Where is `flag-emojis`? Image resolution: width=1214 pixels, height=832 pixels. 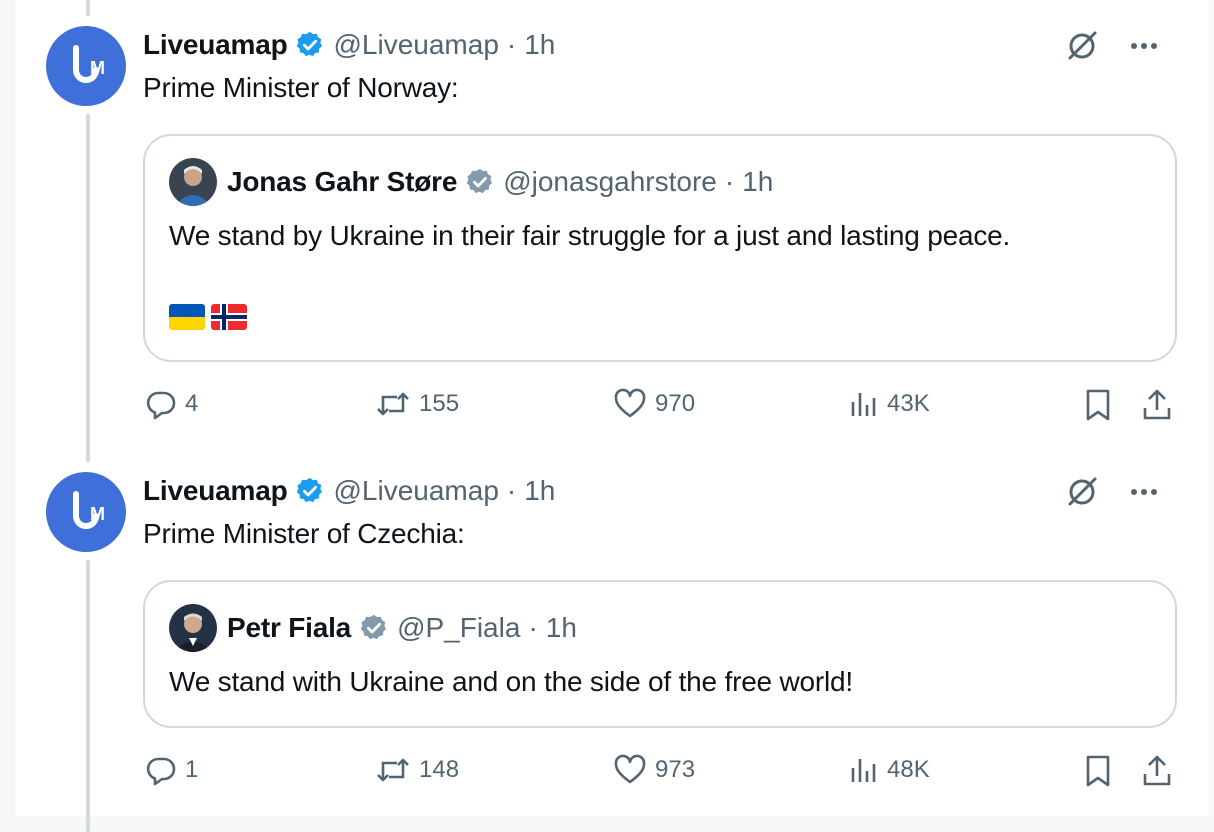
flag-emojis is located at coordinates (208, 317).